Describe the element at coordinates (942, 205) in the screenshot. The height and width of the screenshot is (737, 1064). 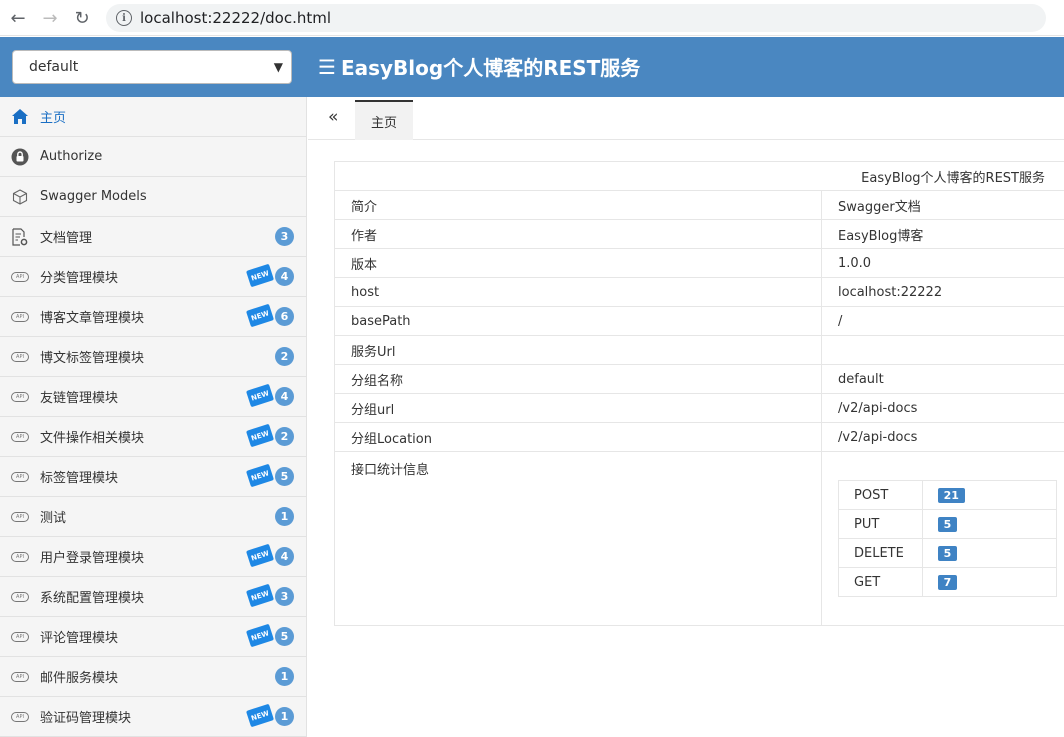
I see `info-value: Swagger文档` at that location.